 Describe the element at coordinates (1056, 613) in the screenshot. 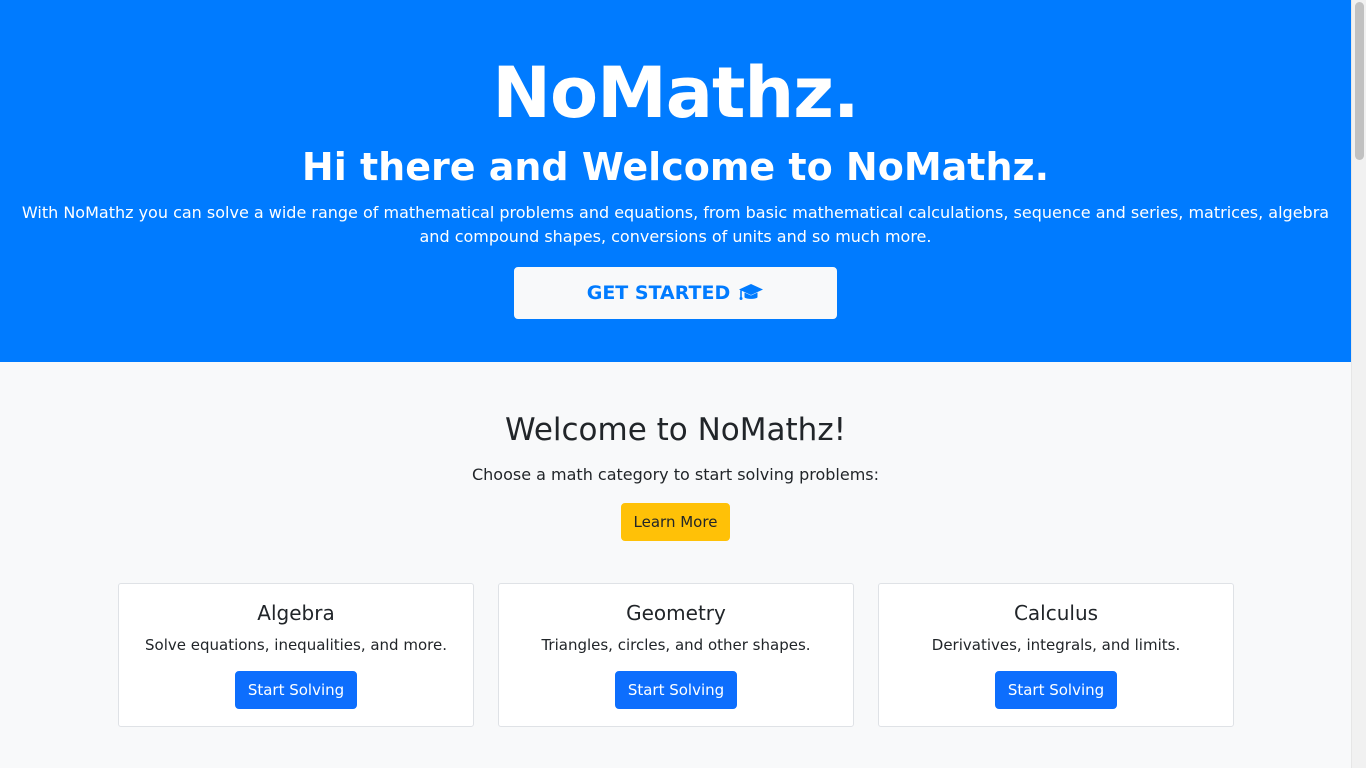

I see `card-title: Calculus` at that location.